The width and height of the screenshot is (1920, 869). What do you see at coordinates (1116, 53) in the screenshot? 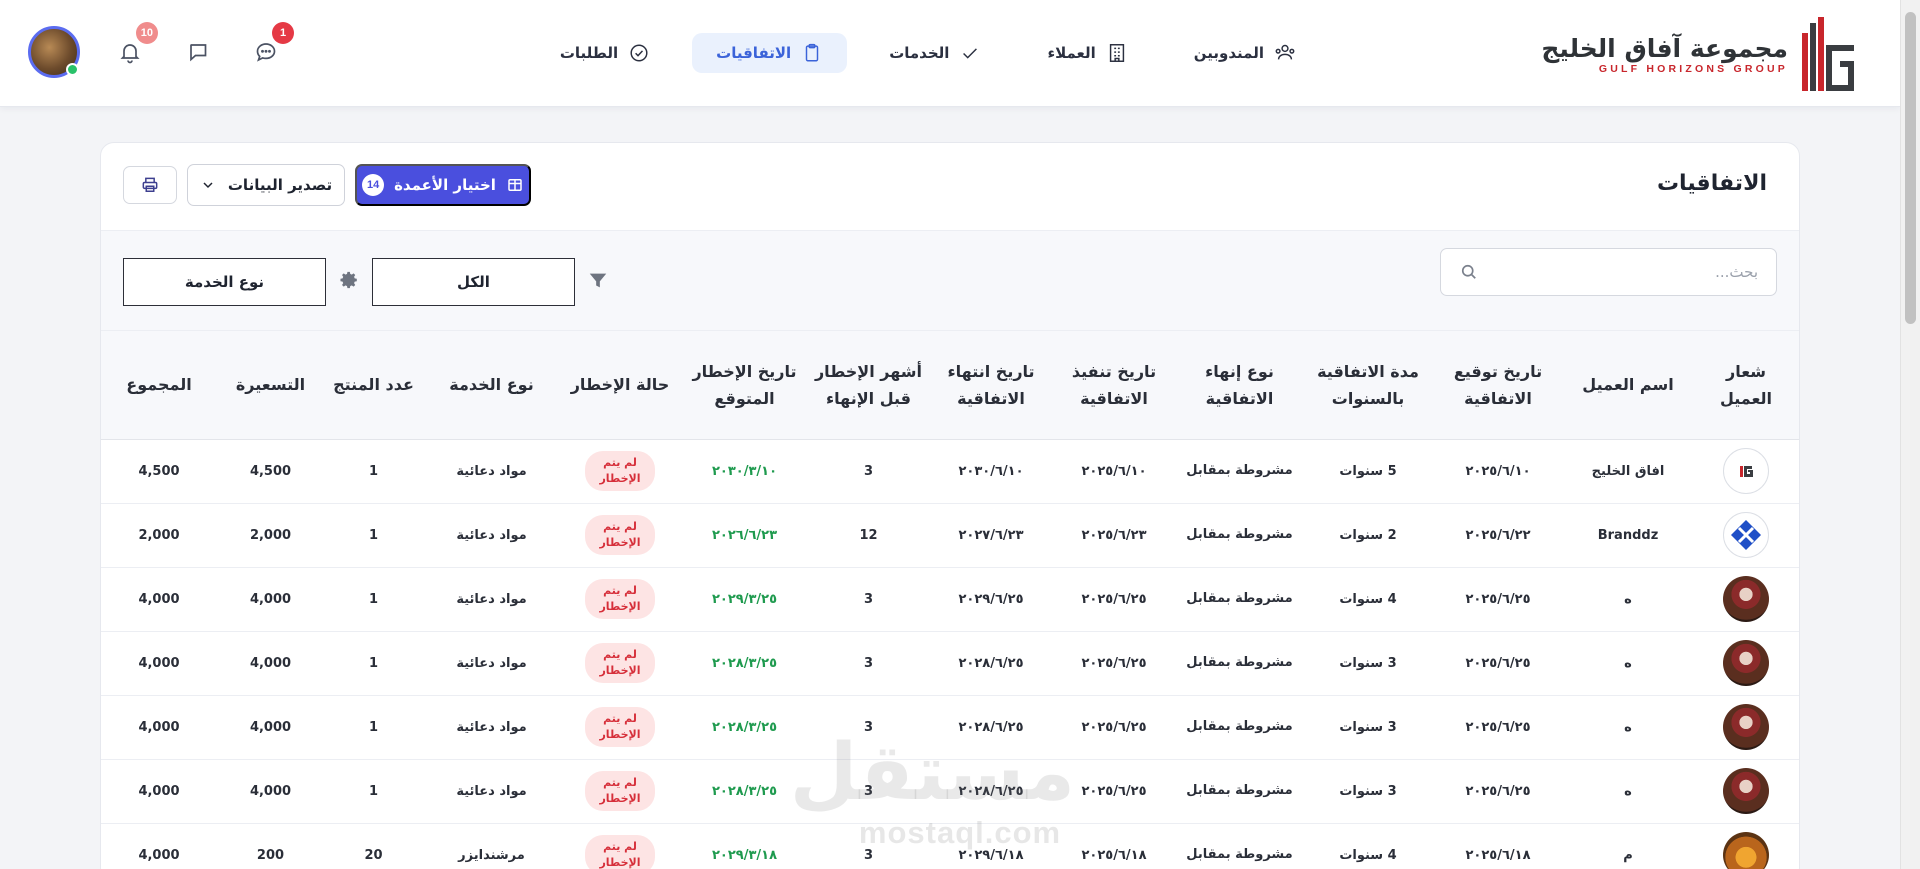
I see `building-icon` at bounding box center [1116, 53].